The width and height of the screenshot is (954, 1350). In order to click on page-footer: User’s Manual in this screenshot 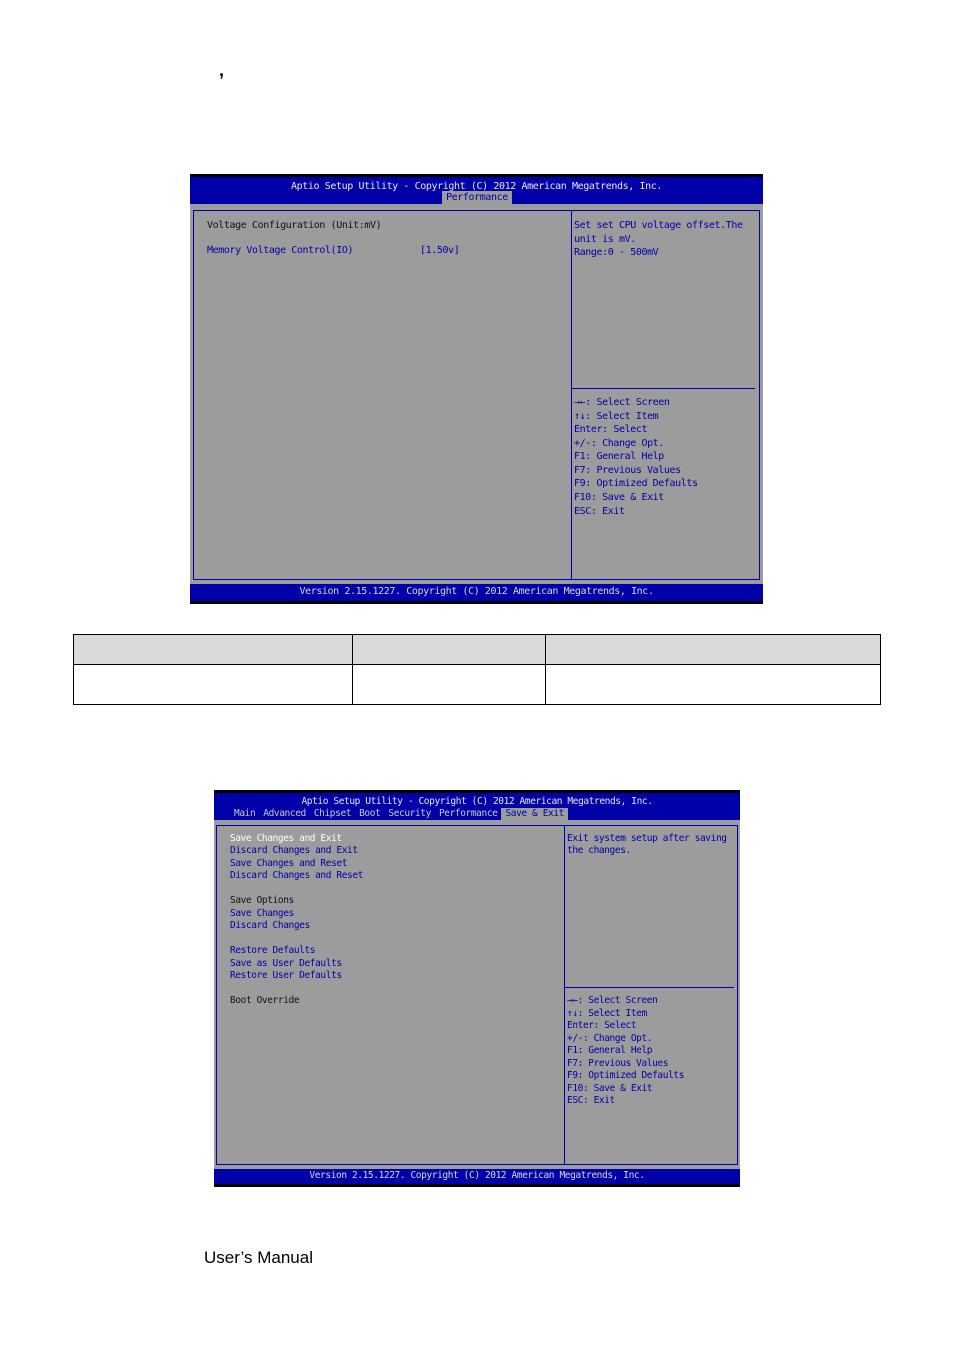, I will do `click(258, 1257)`.